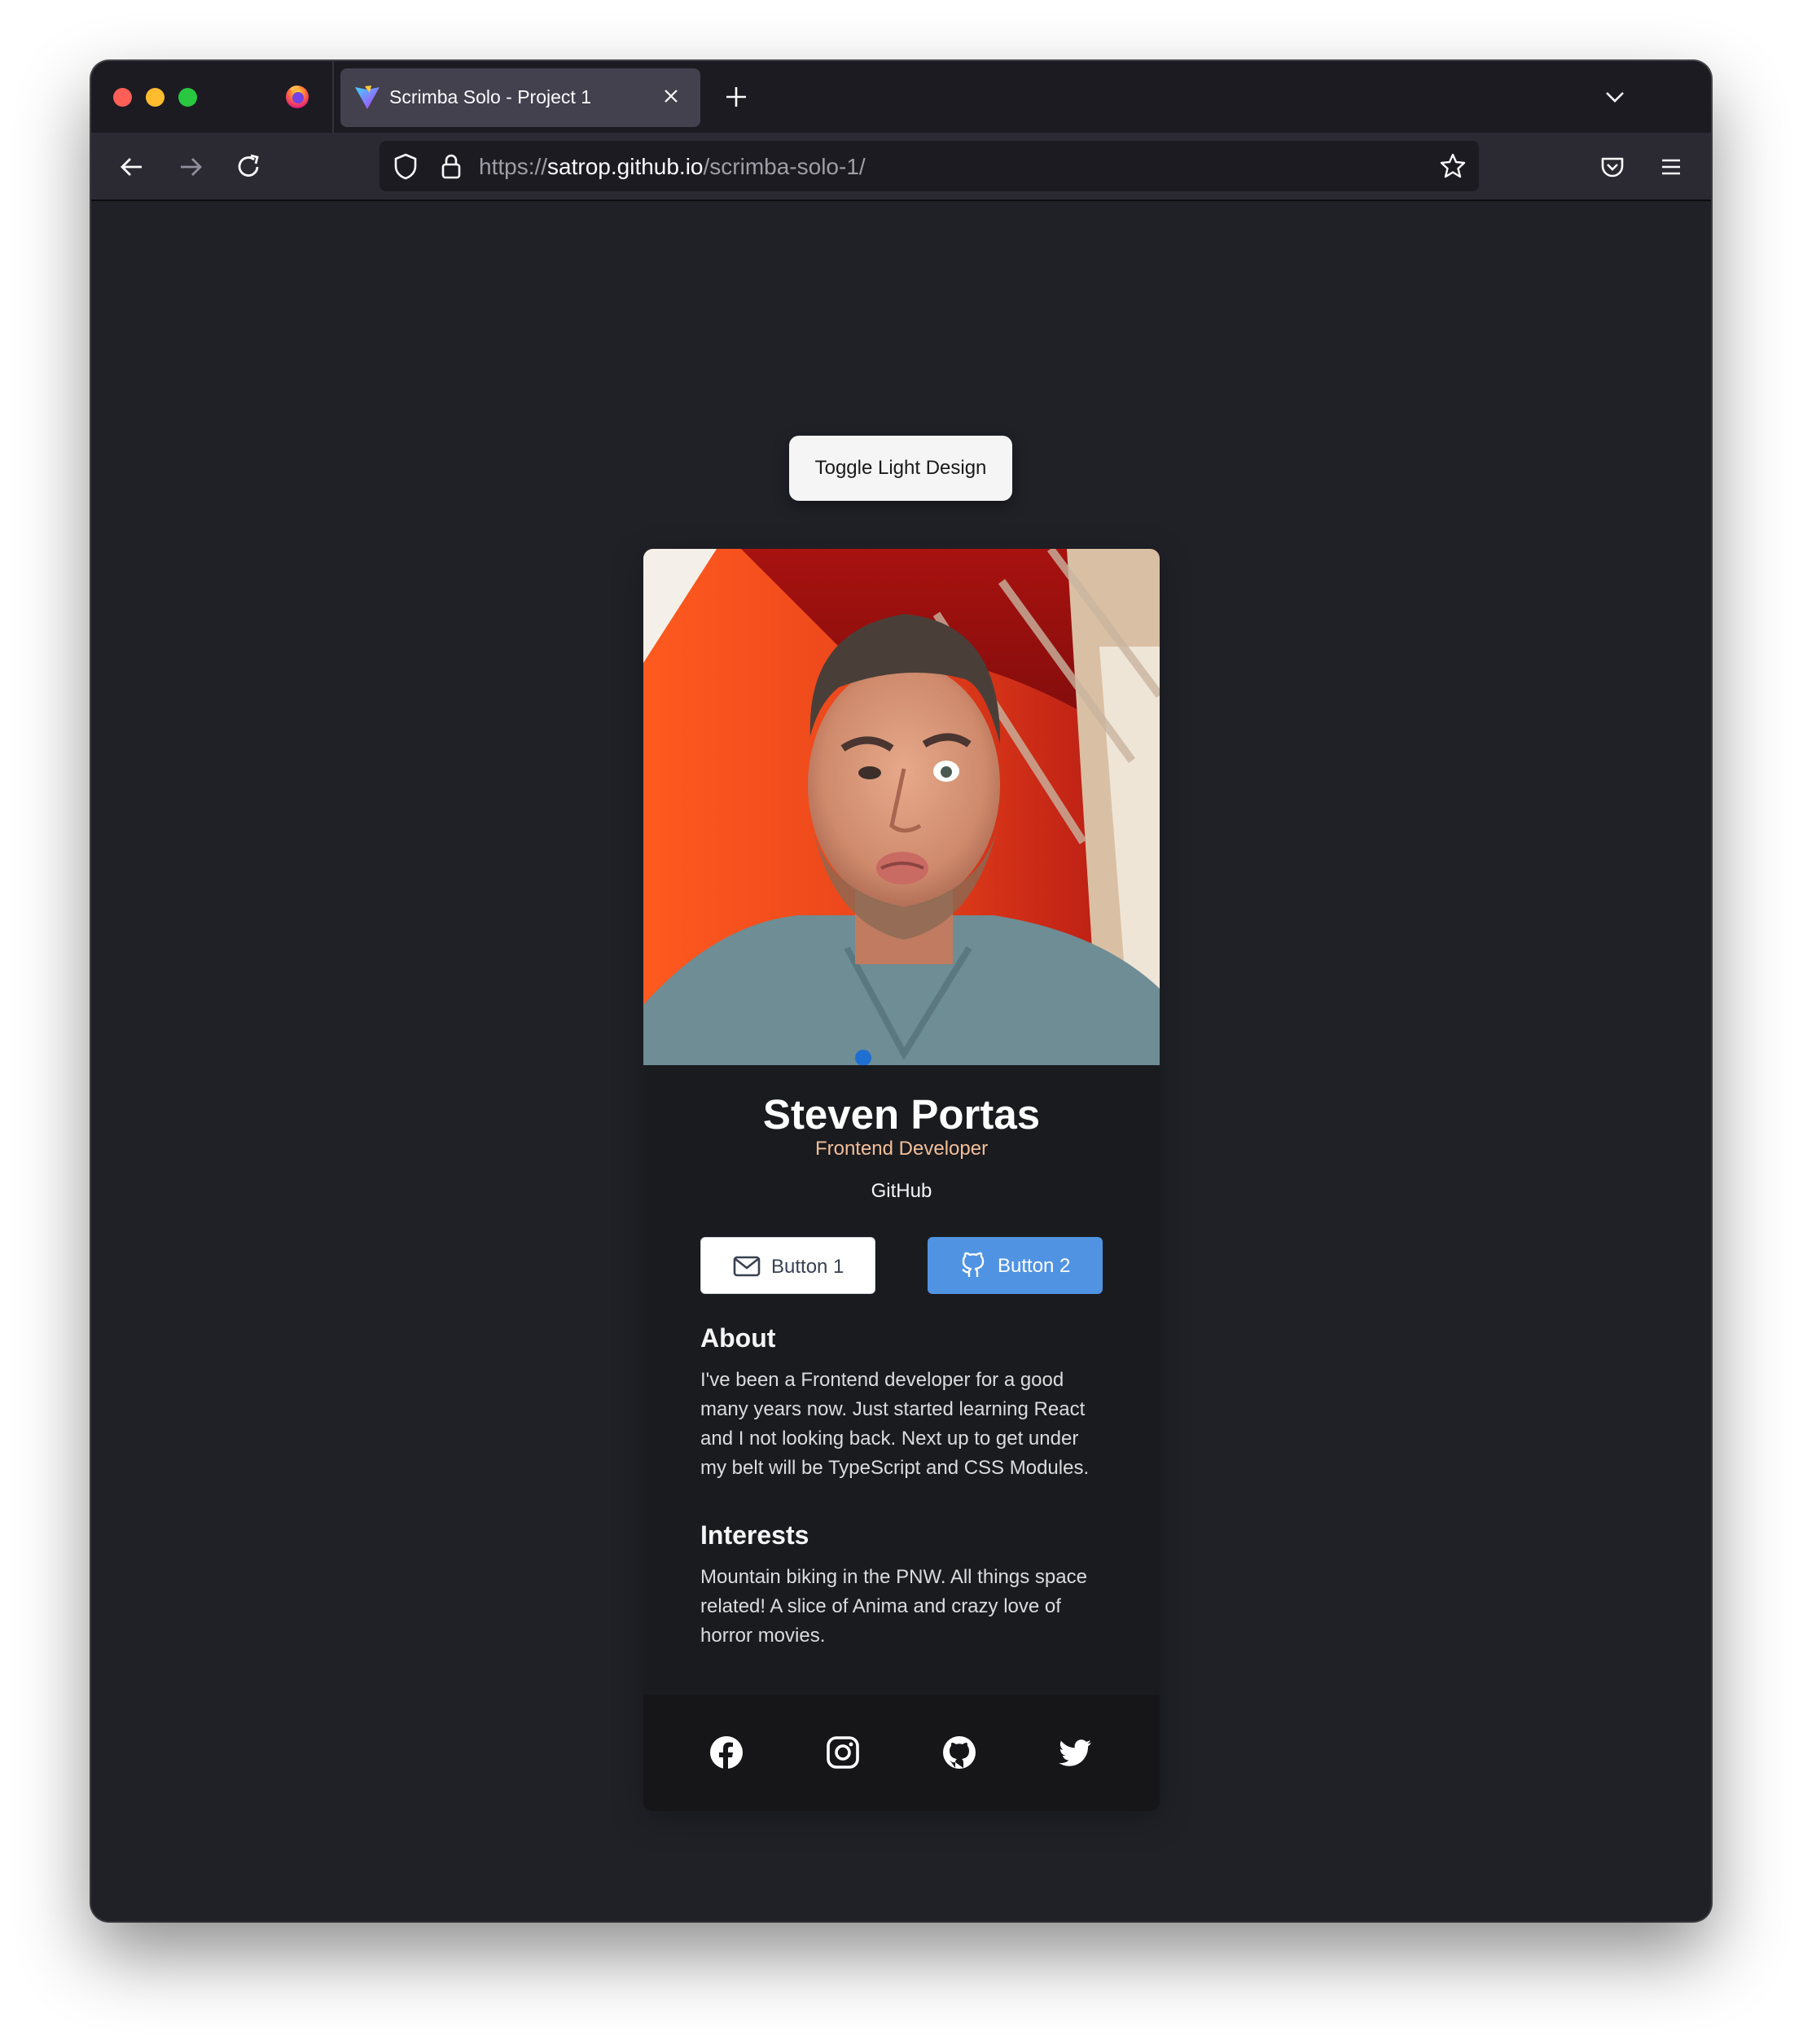  Describe the element at coordinates (736, 97) in the screenshot. I see `new-tab-icon` at that location.